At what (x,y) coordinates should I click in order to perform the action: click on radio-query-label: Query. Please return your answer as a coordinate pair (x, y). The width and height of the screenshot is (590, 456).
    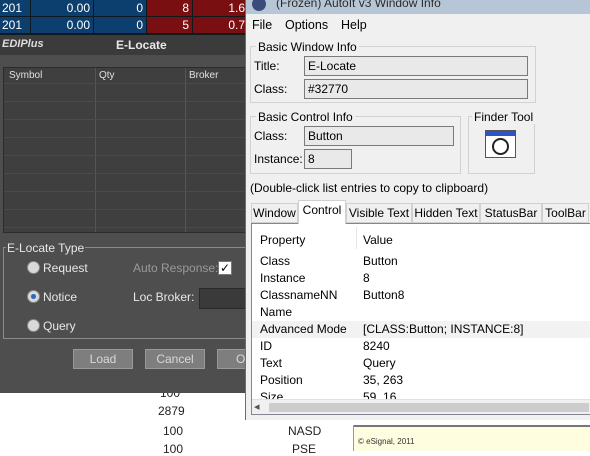
    Looking at the image, I should click on (59, 326).